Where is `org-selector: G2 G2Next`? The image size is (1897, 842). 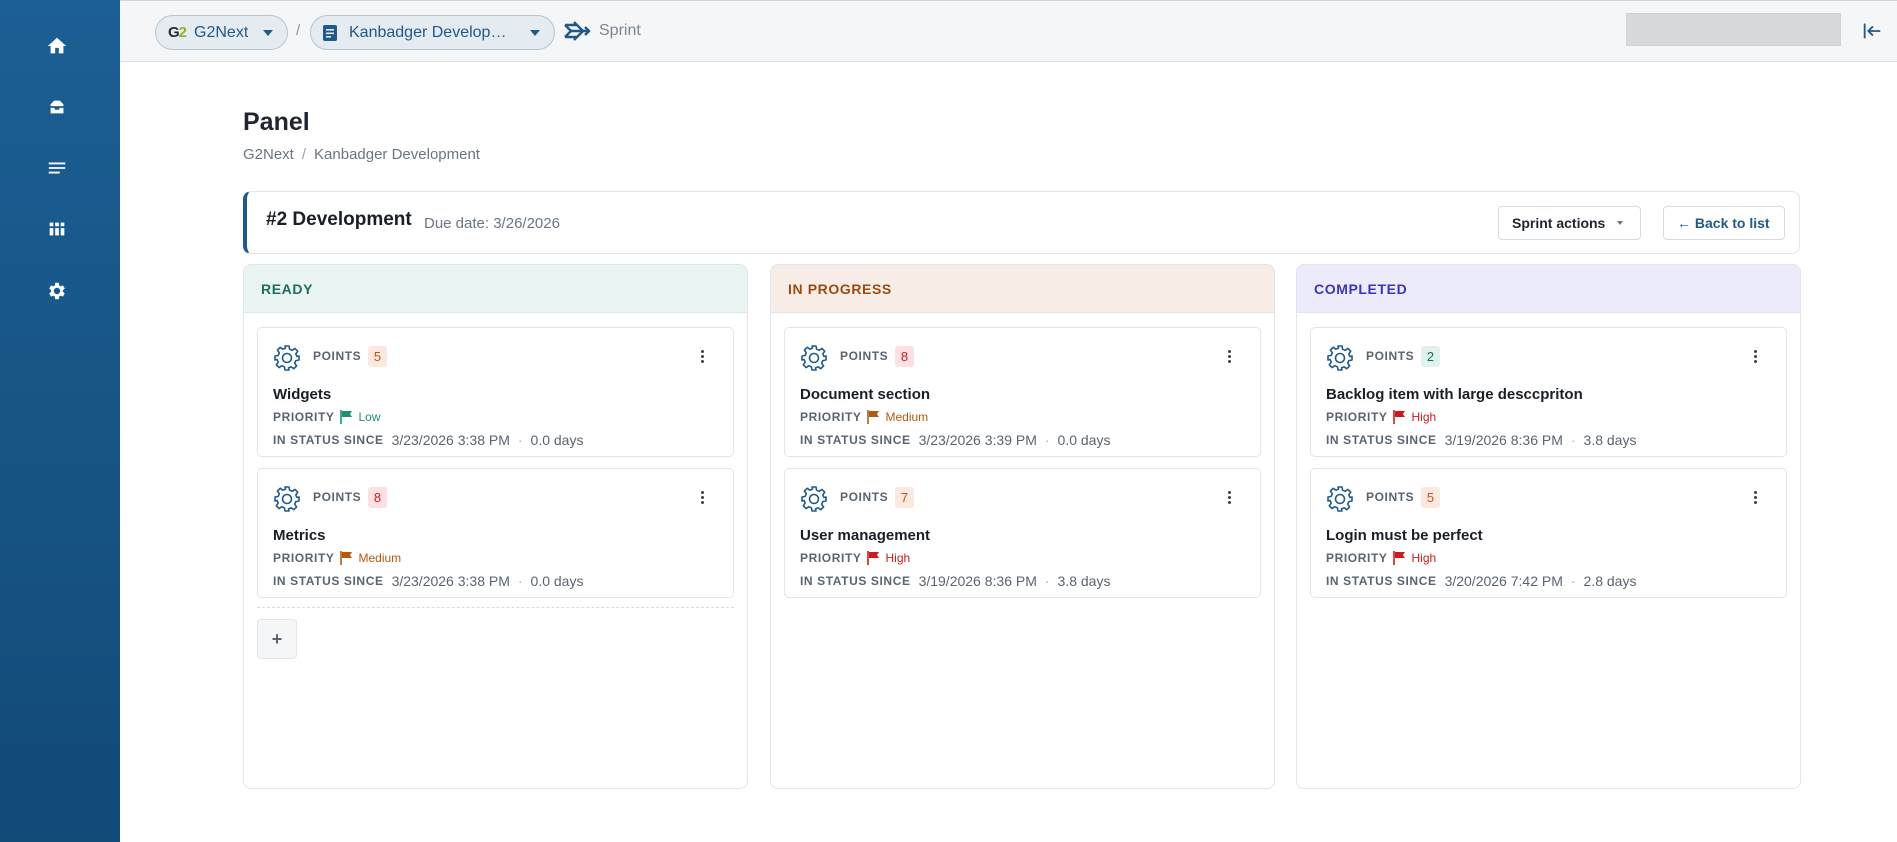 org-selector: G2 G2Next is located at coordinates (221, 32).